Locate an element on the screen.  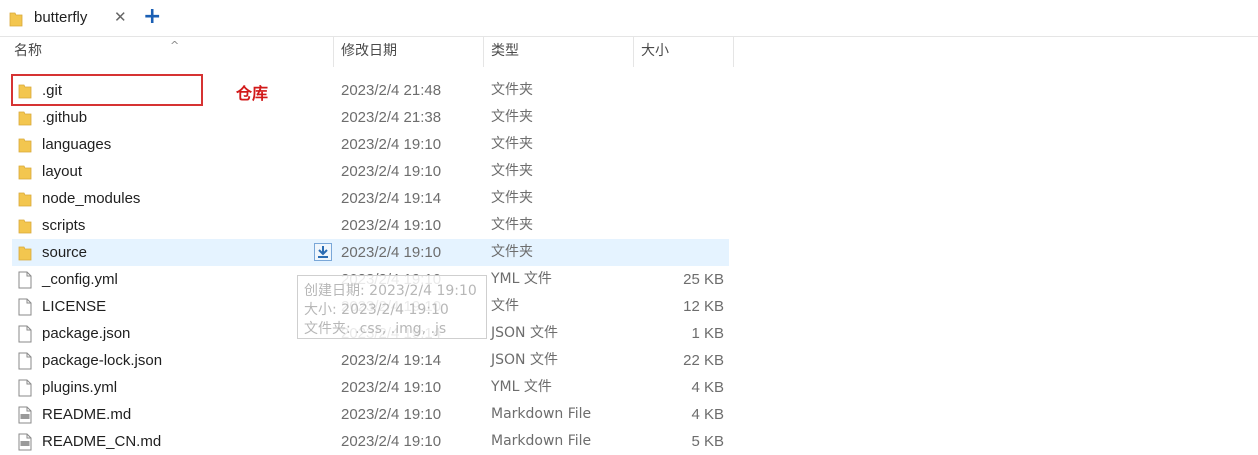
file-row: README.md 2023/2/4 19:10 Markdown File 4 KB is located at coordinates (370, 414).